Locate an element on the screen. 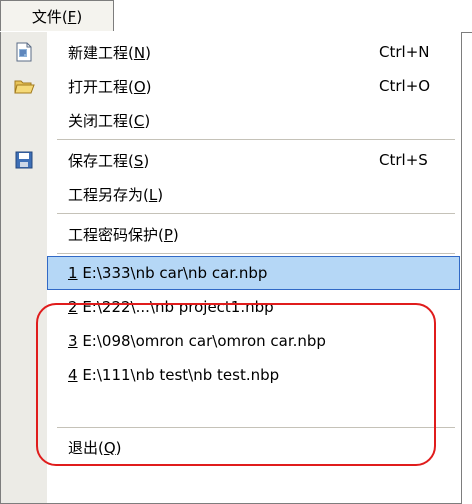  recent-file-label: 4 E:\111\nb test\nb test.nbp is located at coordinates (174, 375).